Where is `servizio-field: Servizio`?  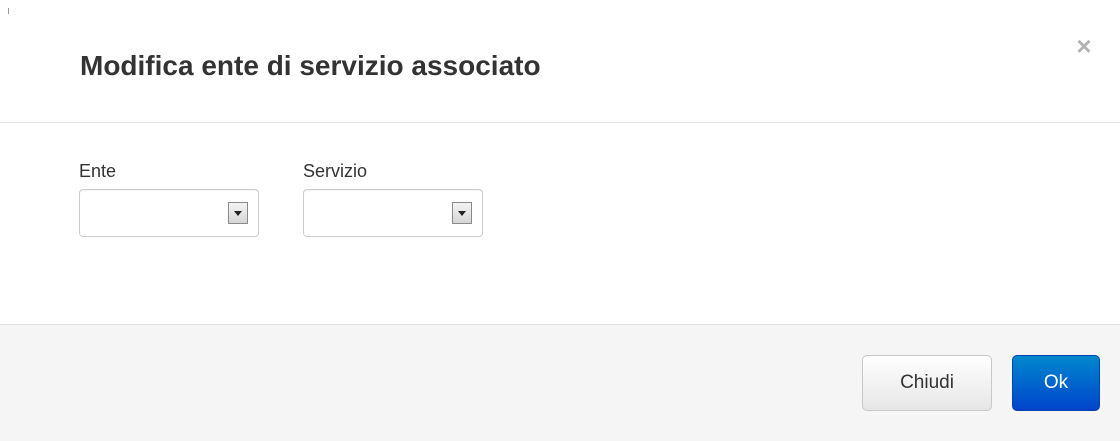
servizio-field: Servizio is located at coordinates (393, 198).